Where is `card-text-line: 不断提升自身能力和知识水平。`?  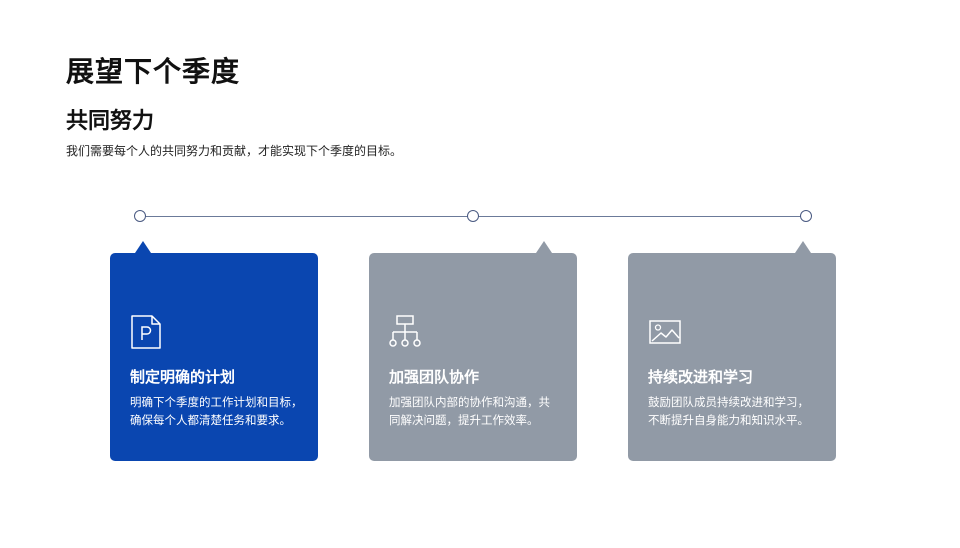
card-text-line: 不断提升自身能力和知识水平。 is located at coordinates (728, 420).